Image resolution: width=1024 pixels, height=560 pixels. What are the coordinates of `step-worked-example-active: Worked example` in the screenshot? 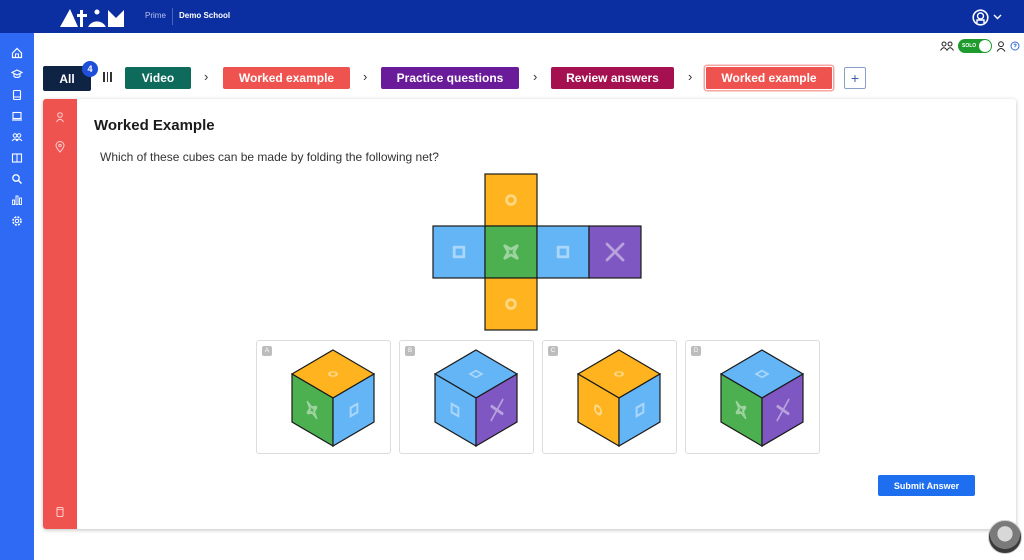 It's located at (769, 78).